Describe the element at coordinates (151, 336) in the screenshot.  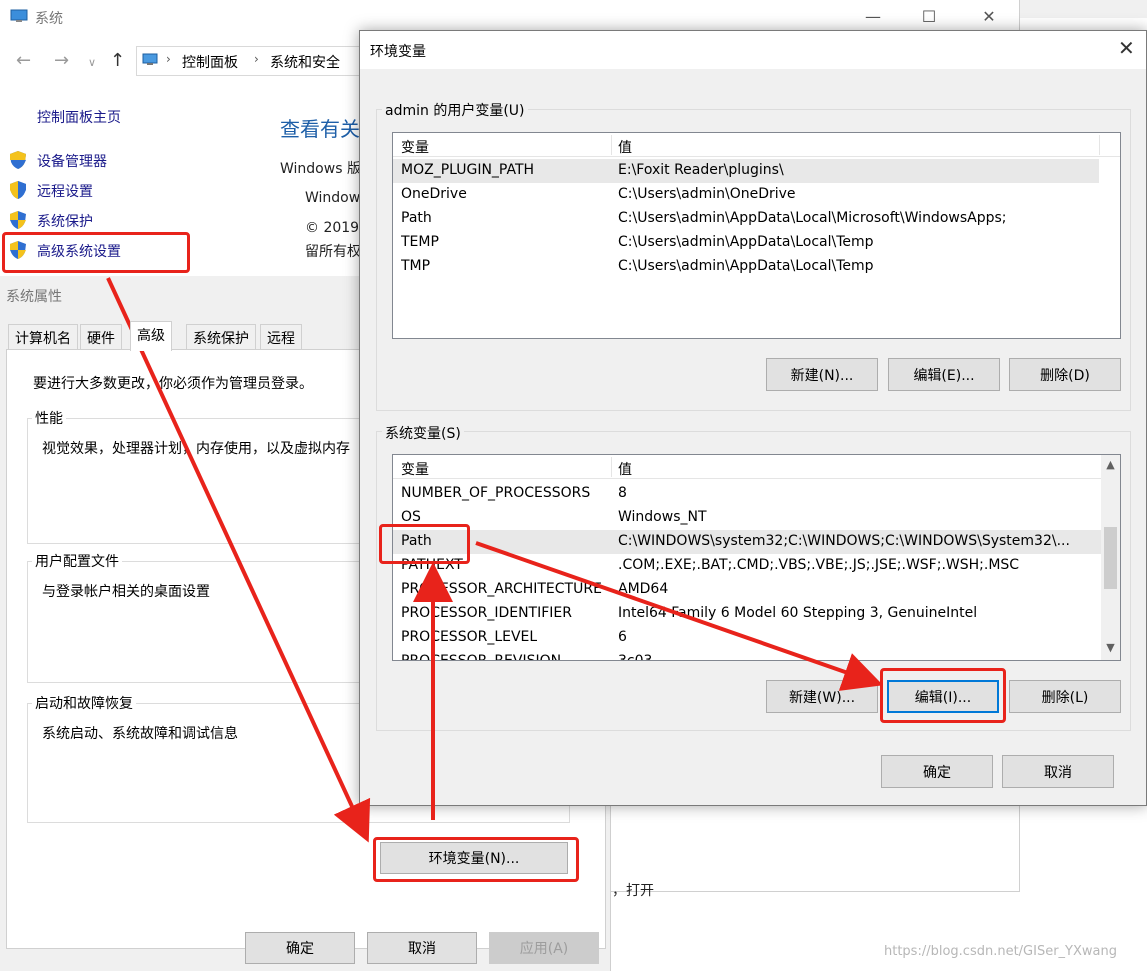
I see `tab-advanced: 高级` at that location.